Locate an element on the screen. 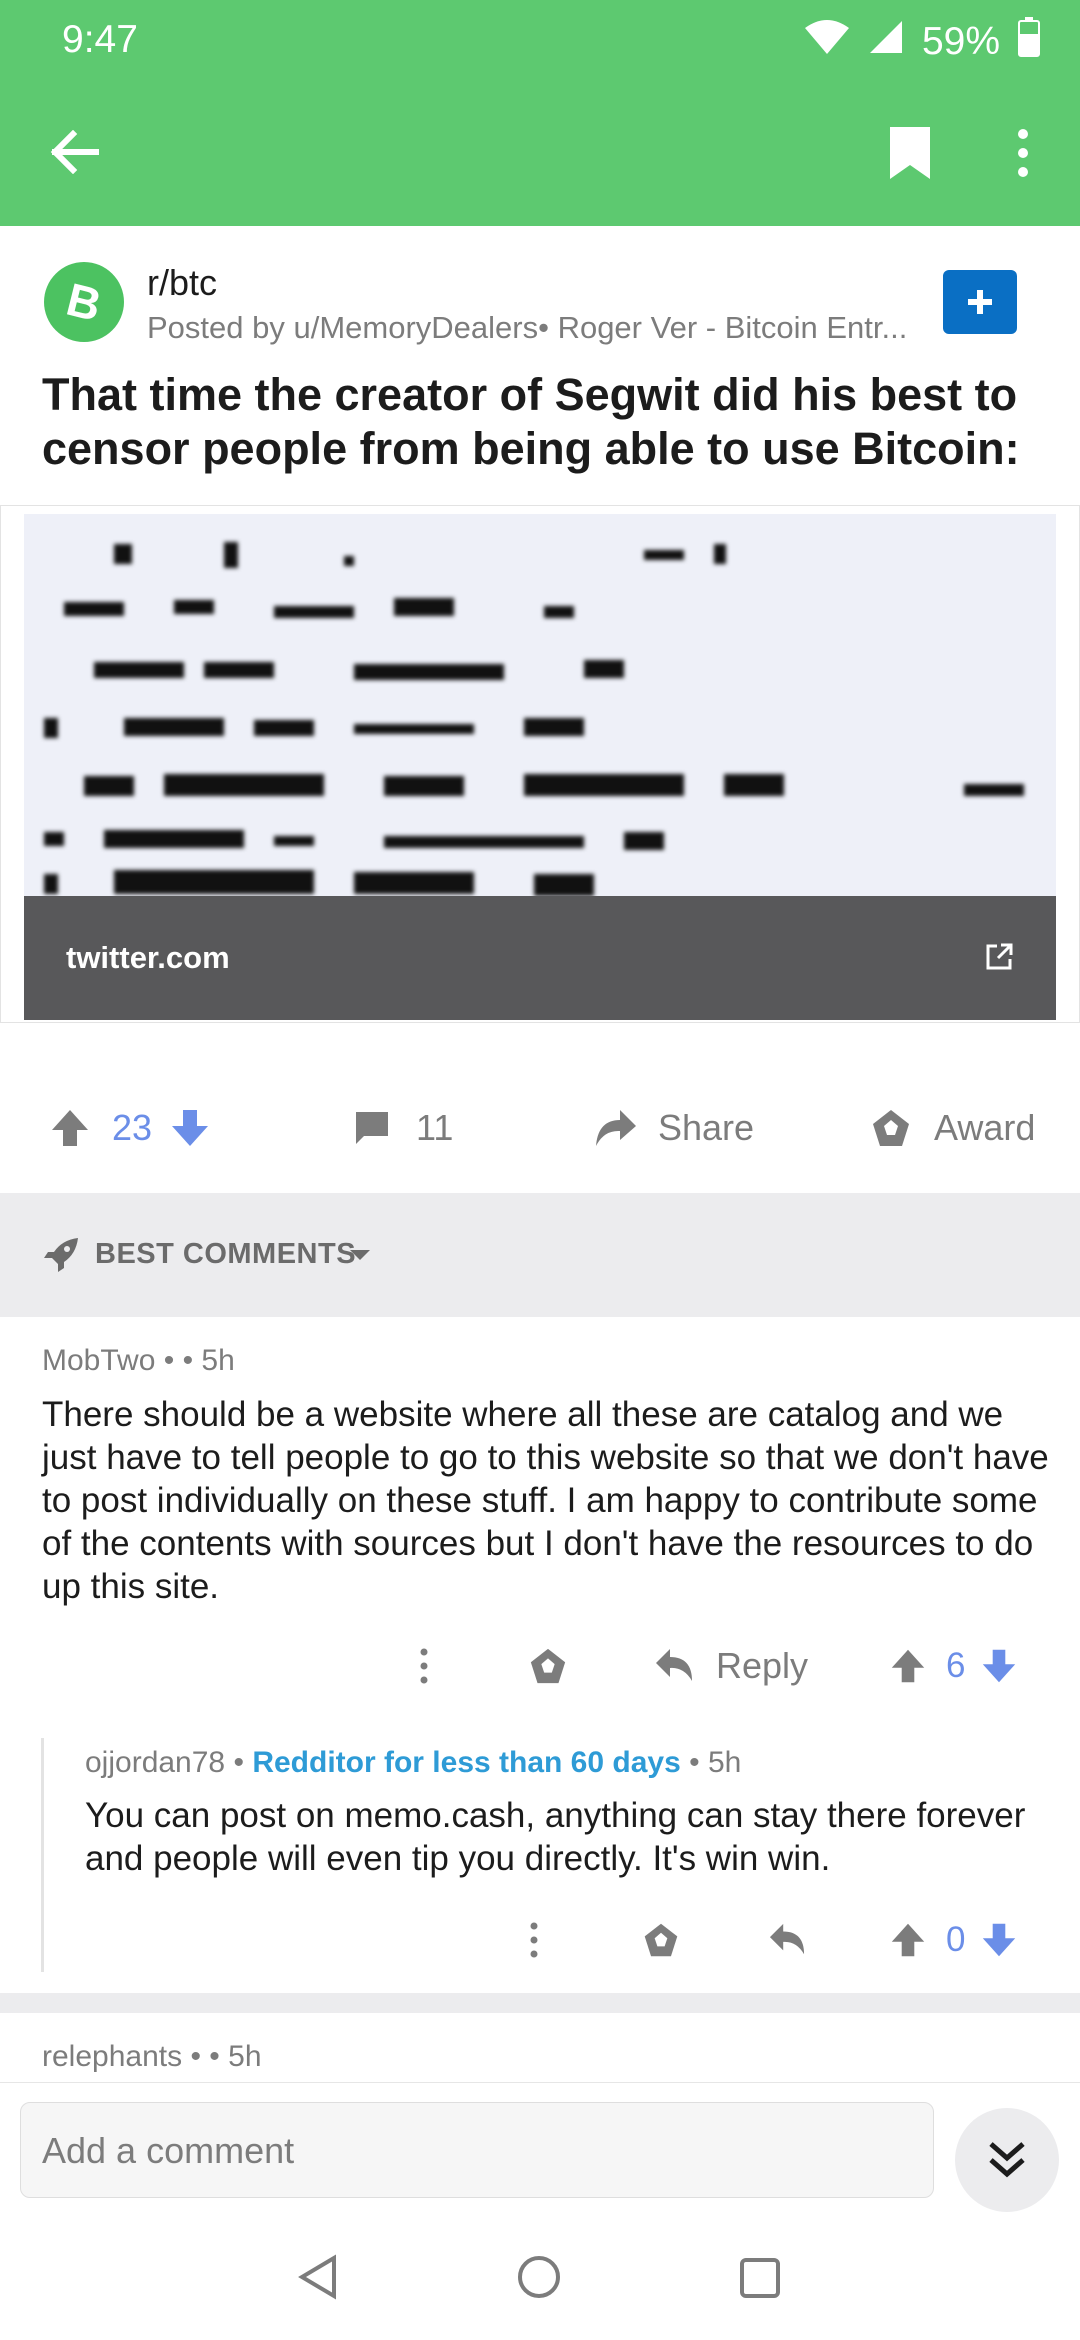 The width and height of the screenshot is (1080, 2340). subreddit-avatar: B is located at coordinates (84, 302).